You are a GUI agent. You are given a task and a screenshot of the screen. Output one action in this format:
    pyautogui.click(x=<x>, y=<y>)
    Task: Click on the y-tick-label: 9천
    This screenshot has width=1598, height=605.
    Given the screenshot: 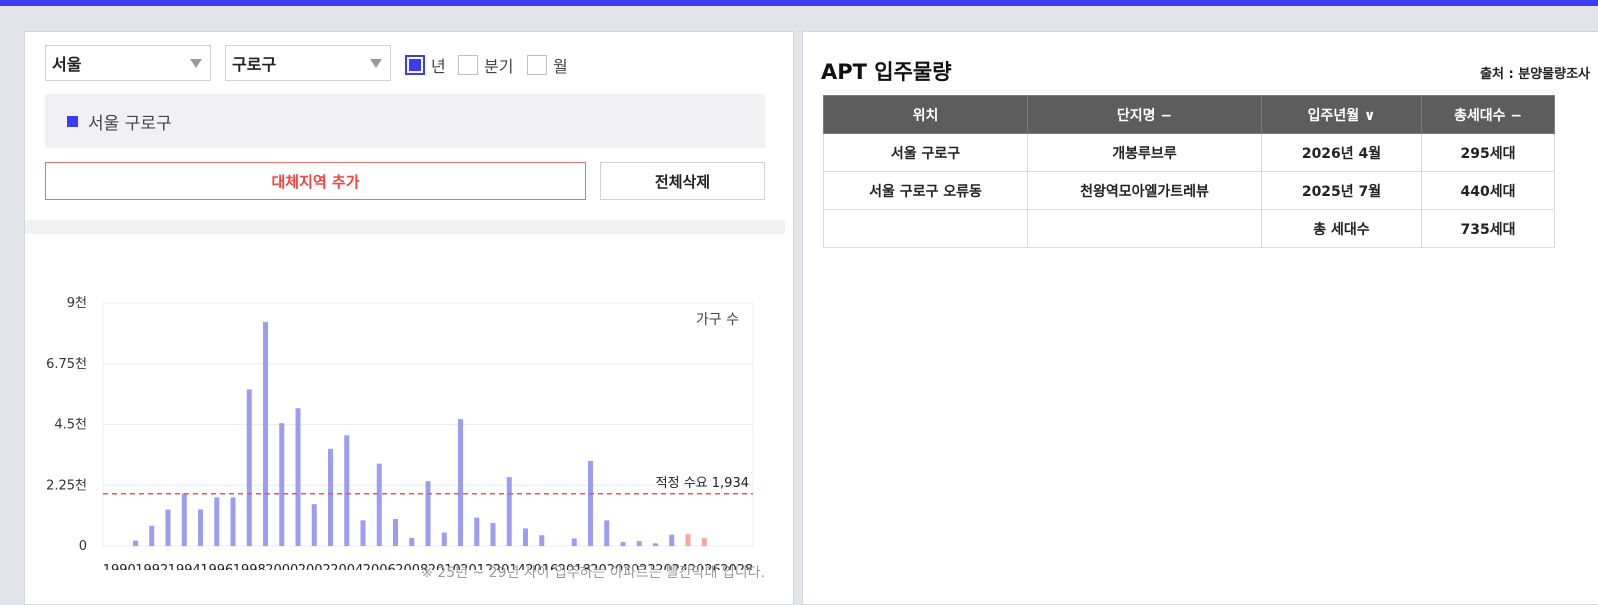 What is the action you would take?
    pyautogui.click(x=77, y=303)
    